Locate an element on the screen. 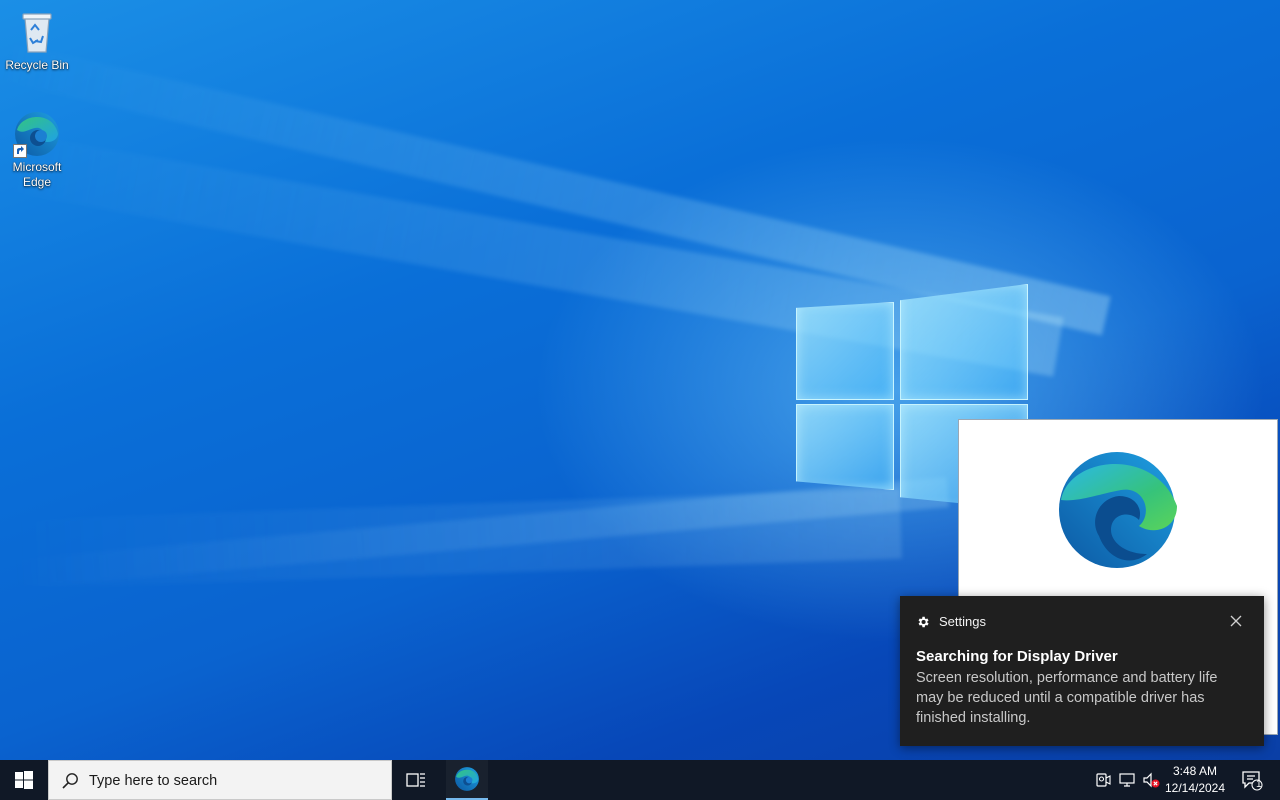 The height and width of the screenshot is (800, 1280). desktop-icon-recycle-bin: Recycle Bin is located at coordinates (37, 40).